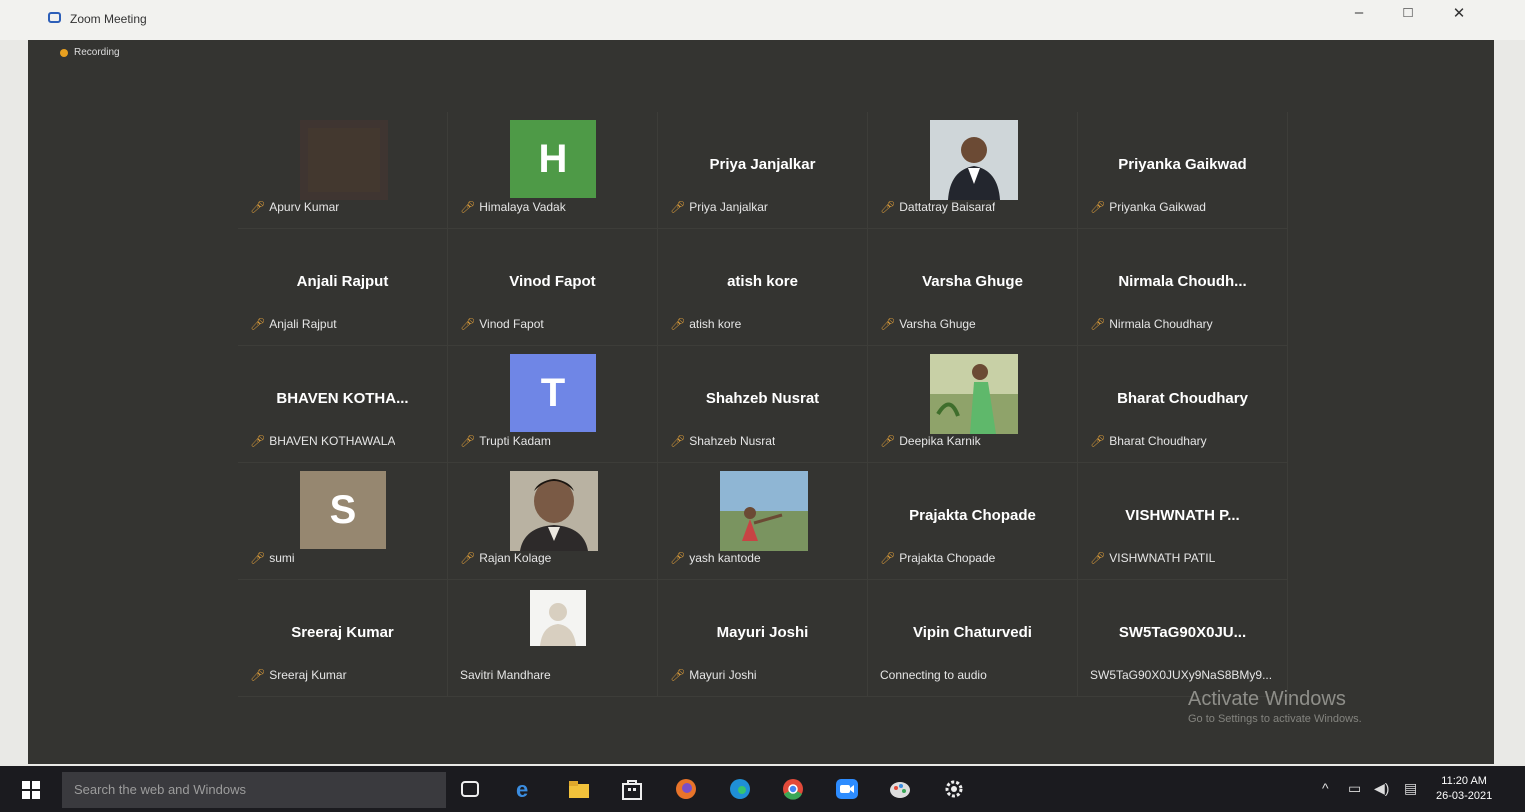 The width and height of the screenshot is (1525, 812). Describe the element at coordinates (1275, 719) in the screenshot. I see `watermark-subtitle: Go to Settings to activate Windows.` at that location.